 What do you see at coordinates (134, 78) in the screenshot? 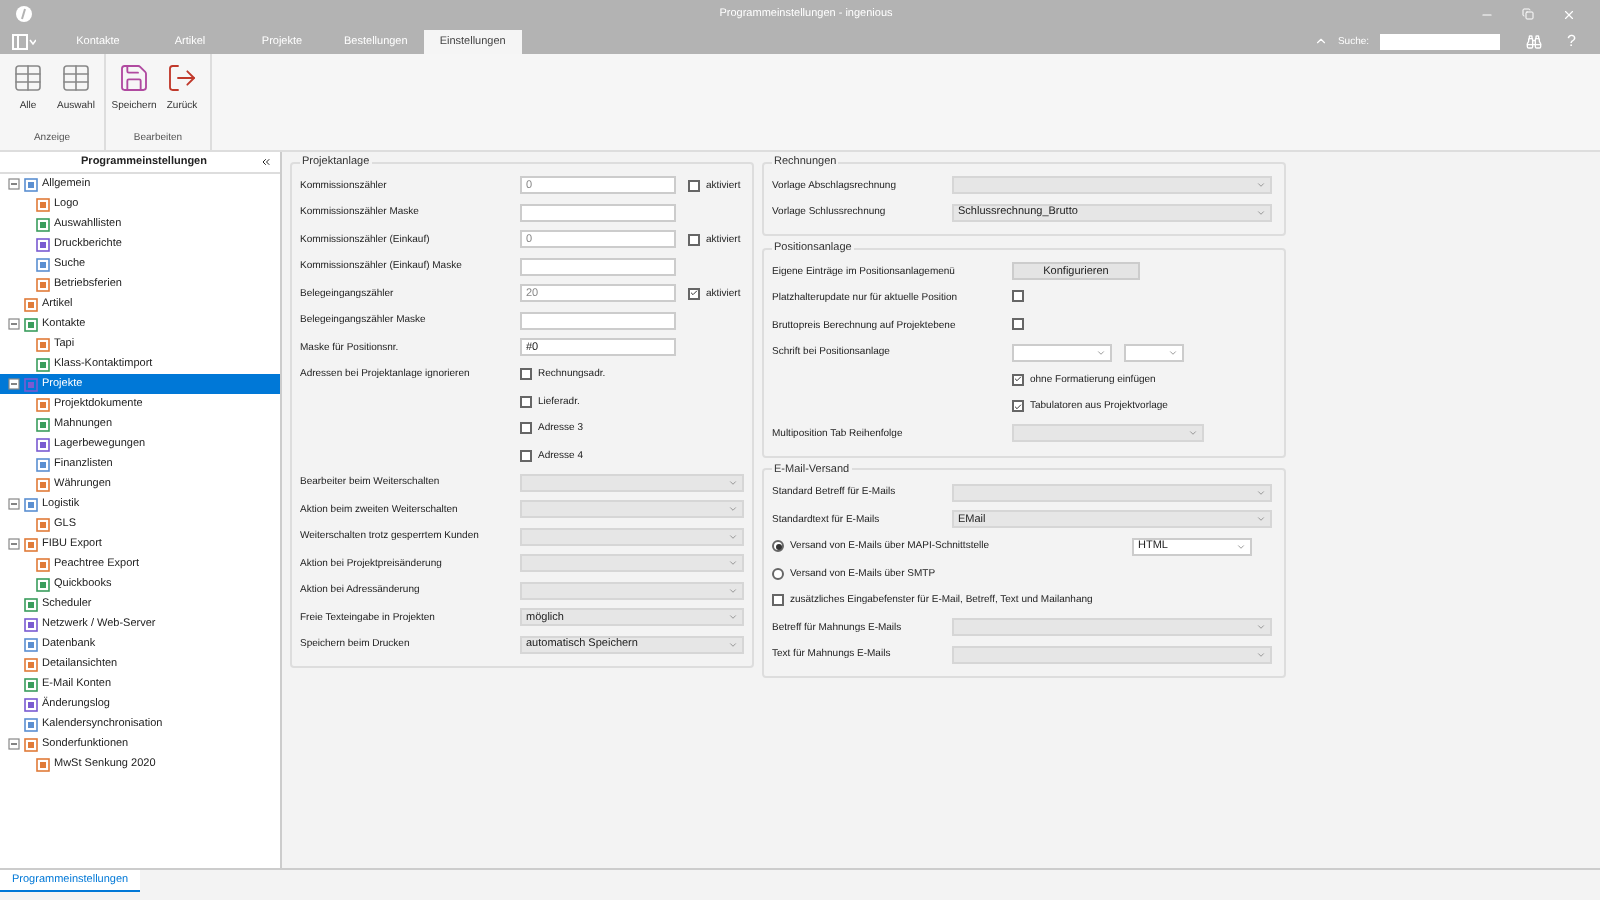
I see `save-icon` at bounding box center [134, 78].